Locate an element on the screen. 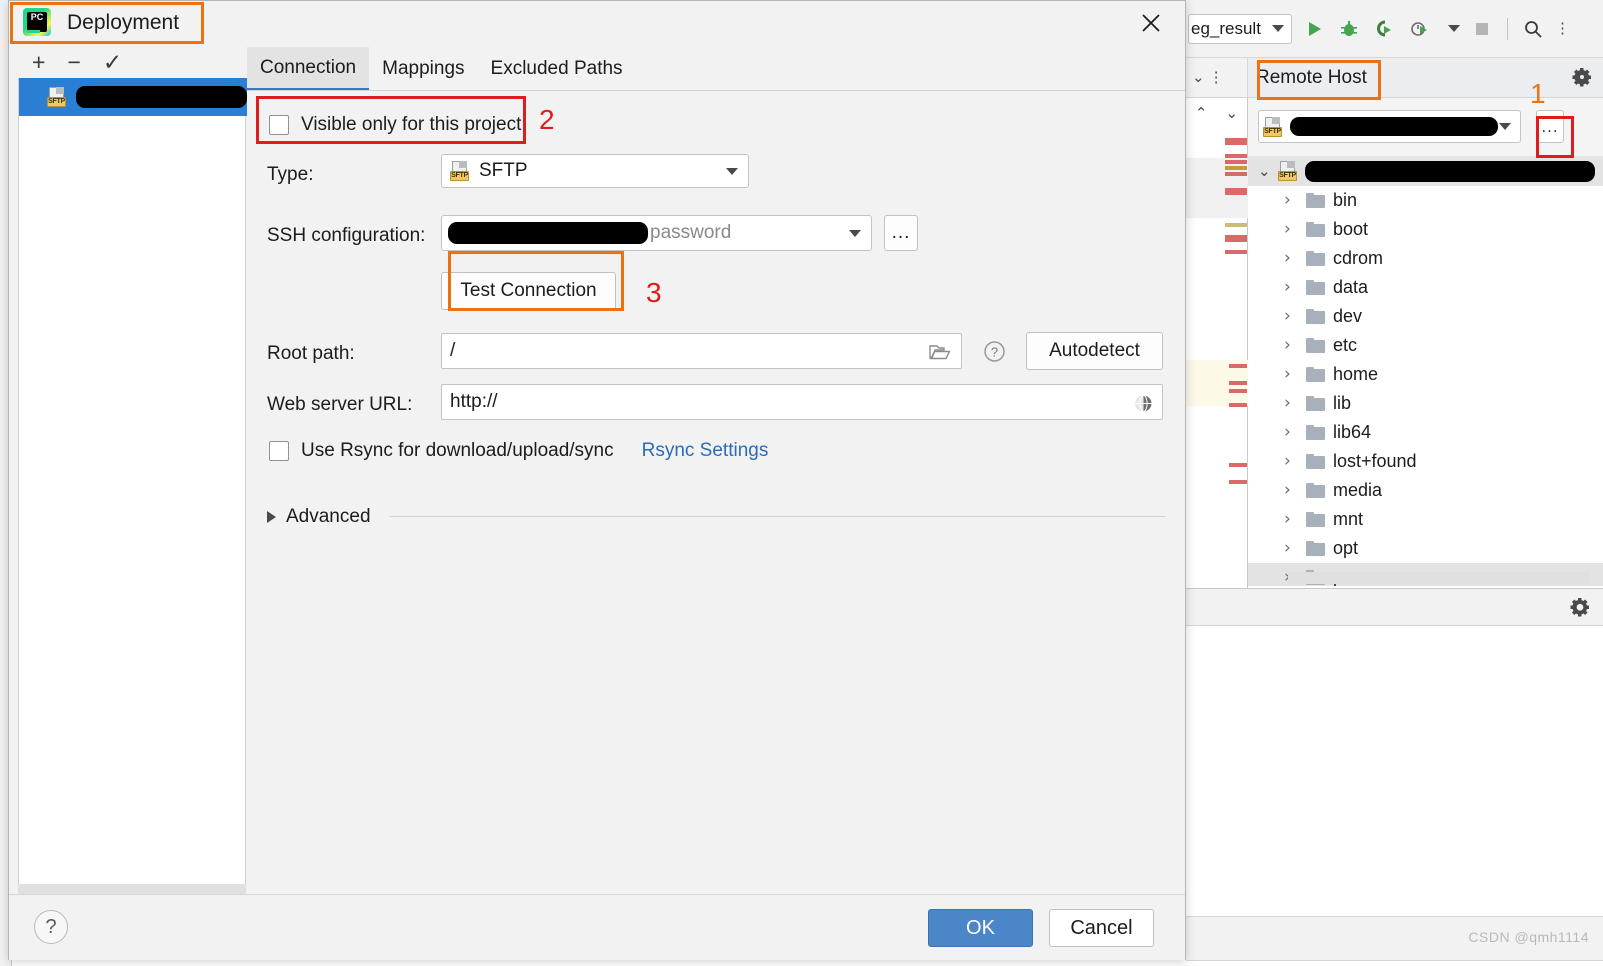  tree-item: › dev is located at coordinates (1425, 316).